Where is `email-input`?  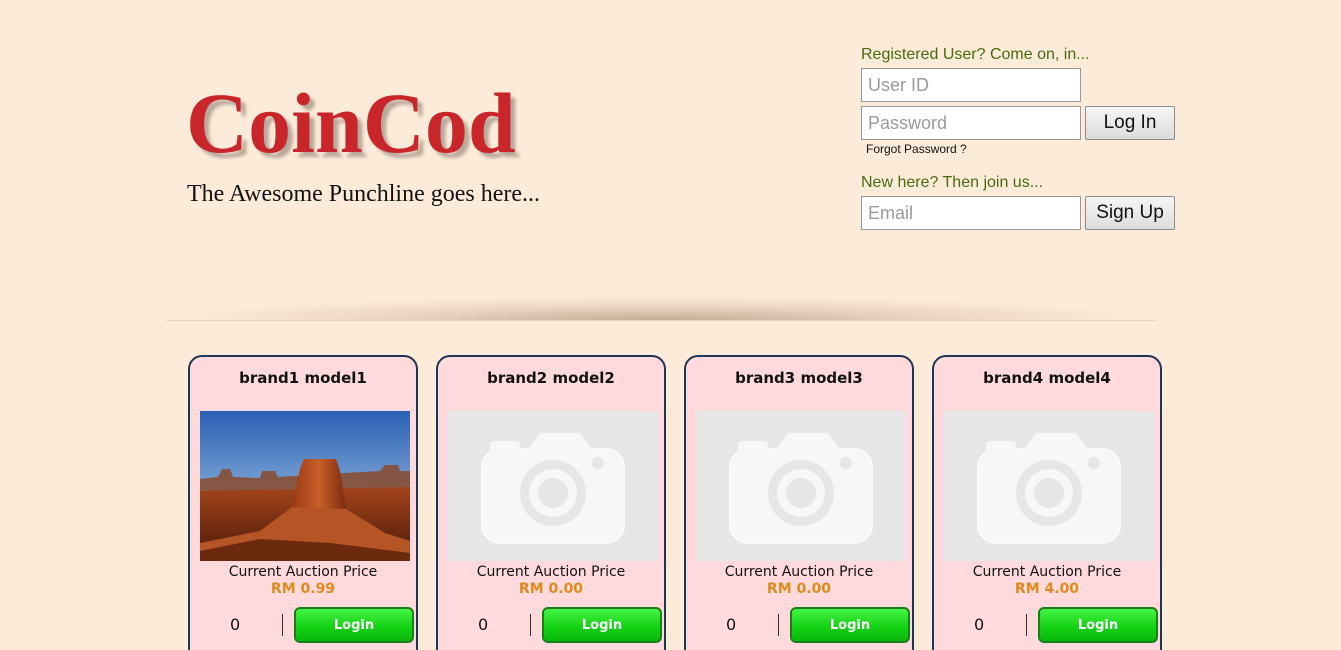 email-input is located at coordinates (971, 213).